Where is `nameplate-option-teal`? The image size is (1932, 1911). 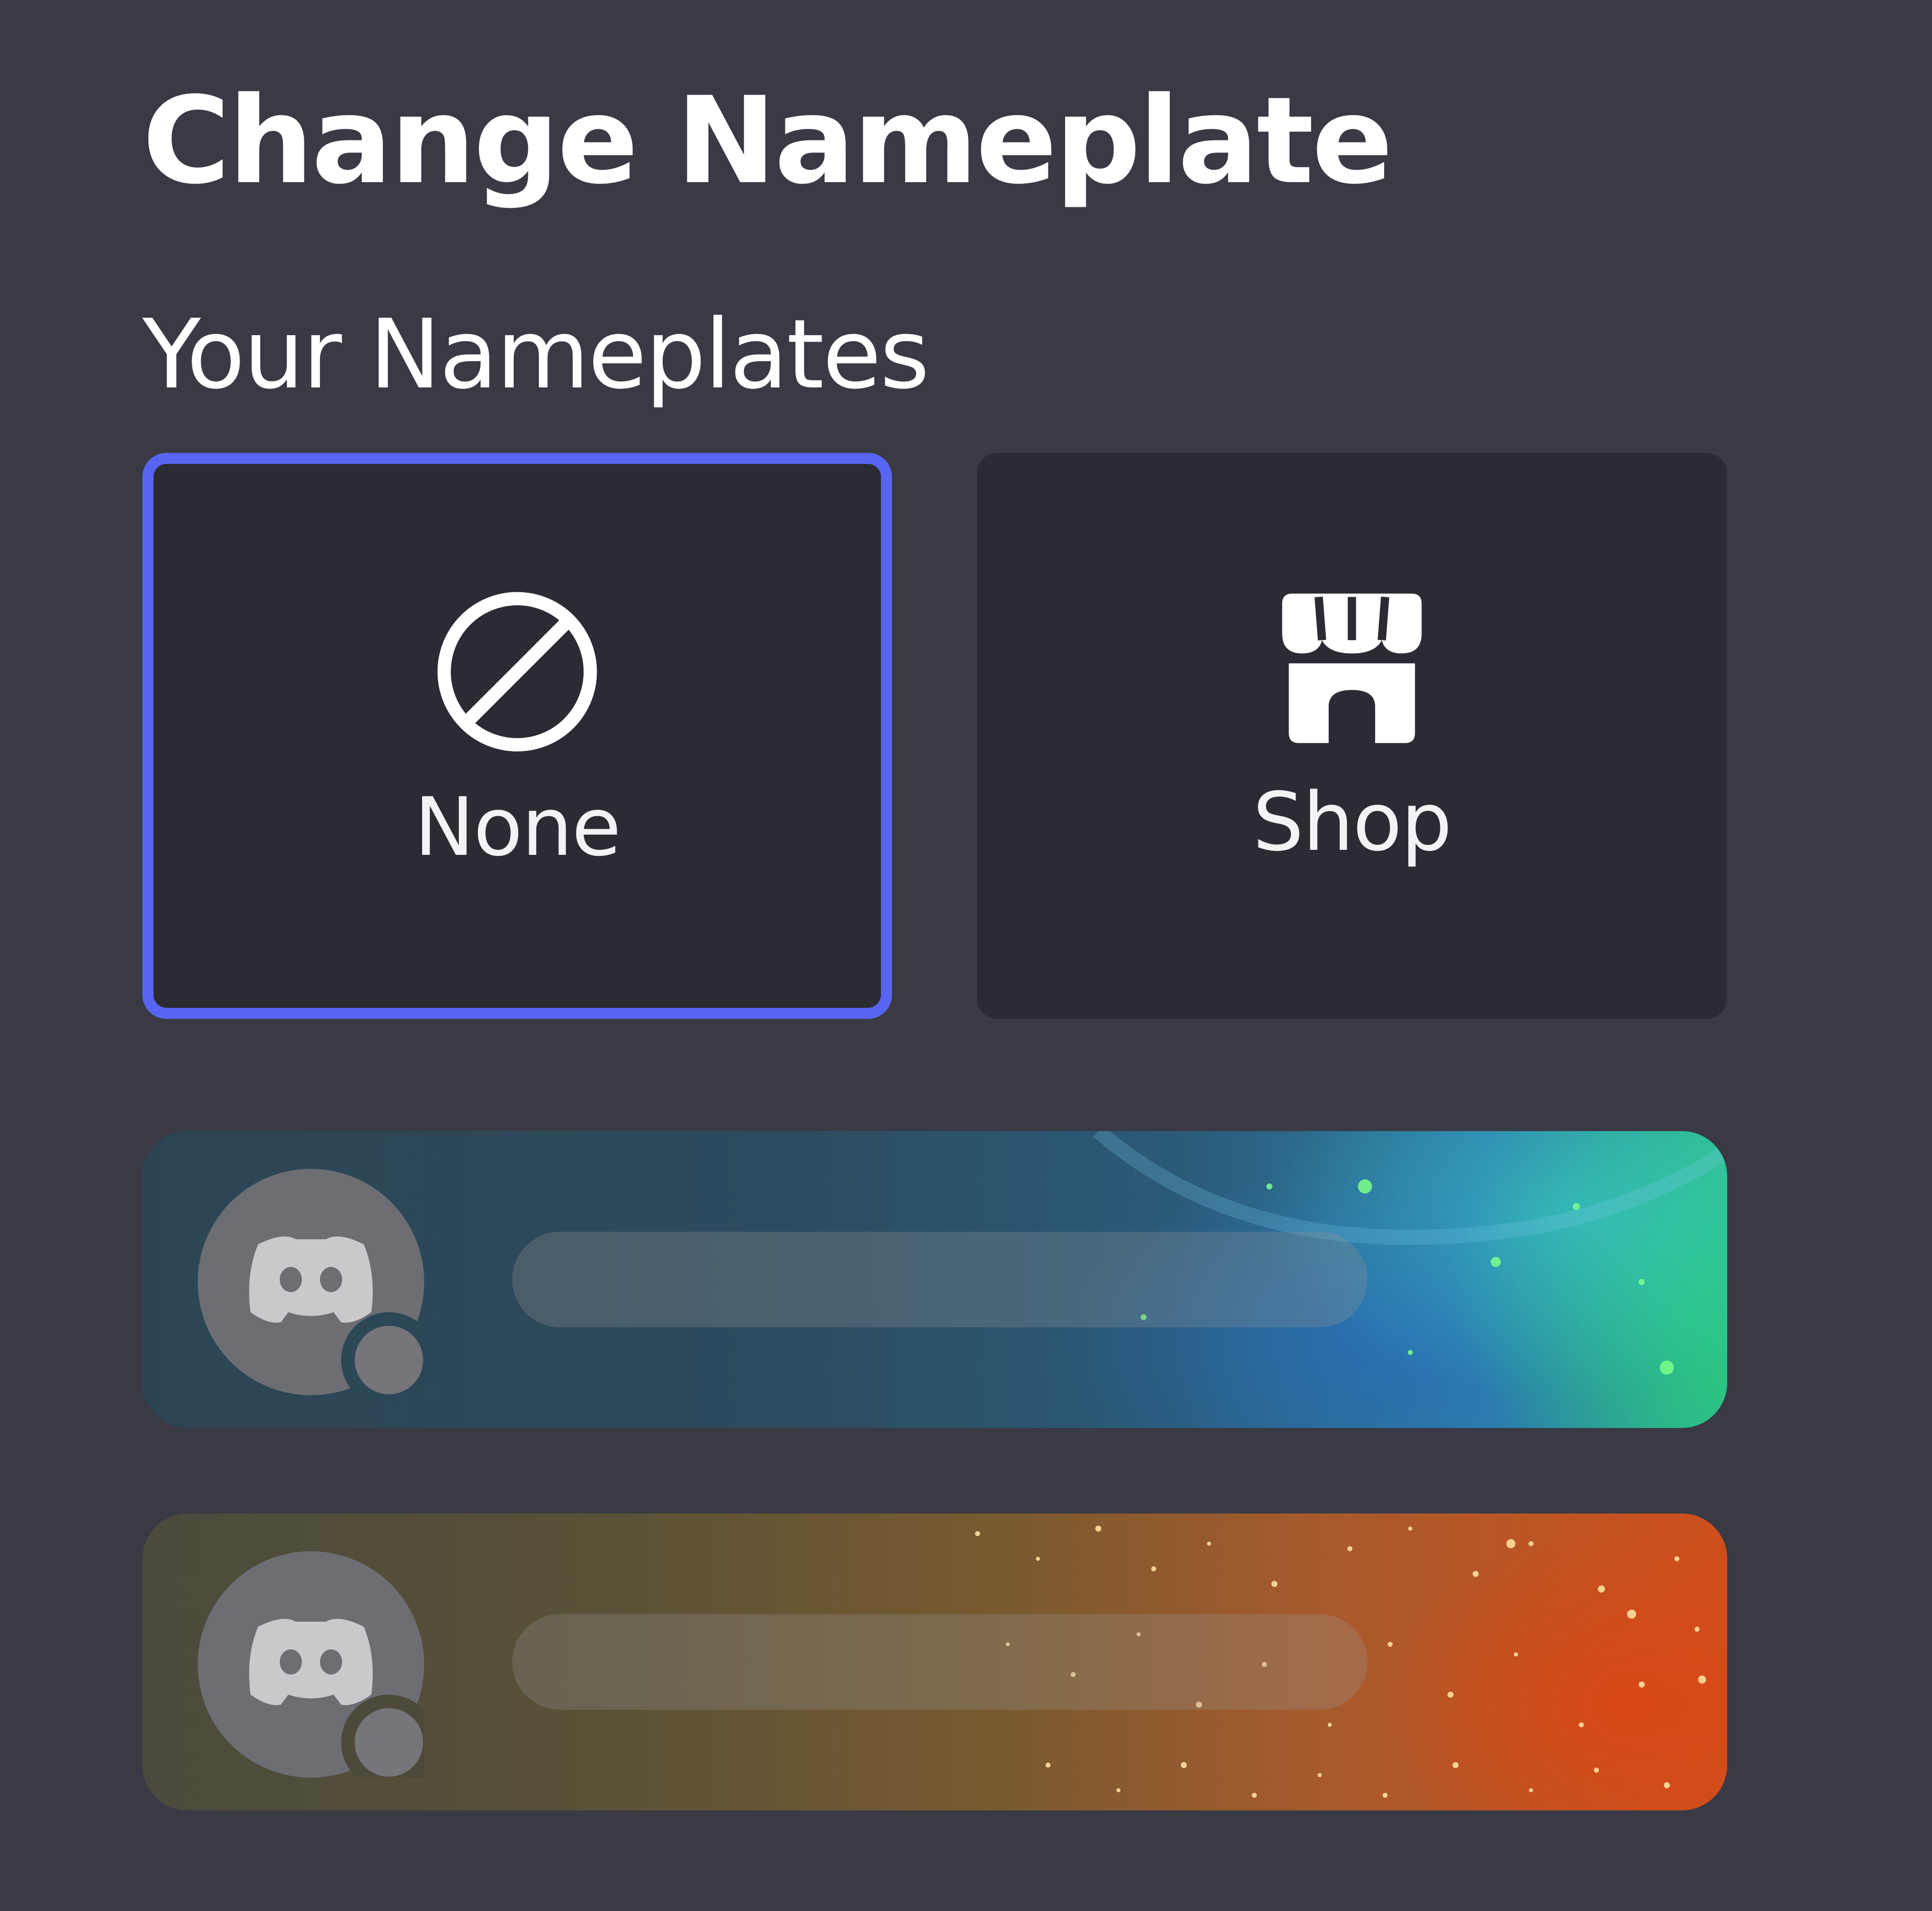 nameplate-option-teal is located at coordinates (934, 1279).